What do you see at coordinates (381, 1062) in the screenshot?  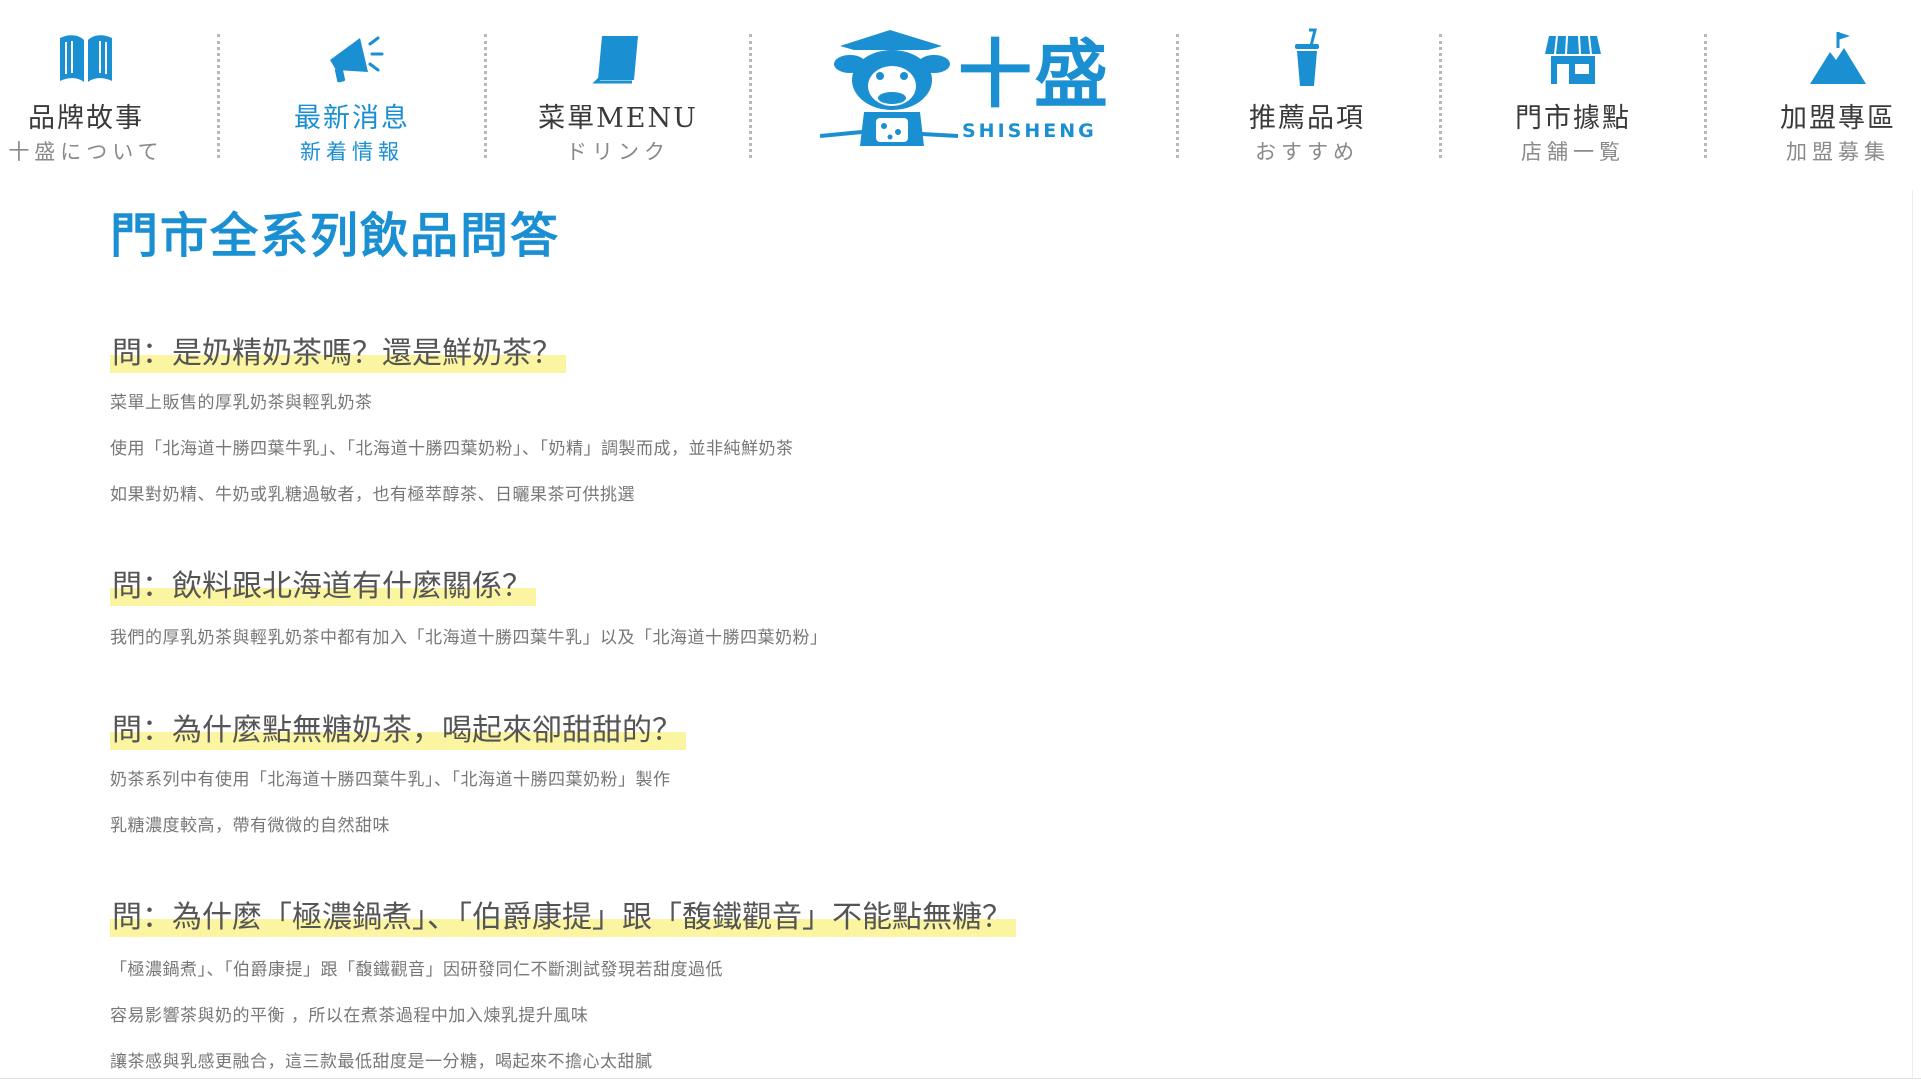 I see `faq-answer-line: 讓茶感與乳感更融合，這三款最低甜度是一分糖，喝起來不擔心太甜膩` at bounding box center [381, 1062].